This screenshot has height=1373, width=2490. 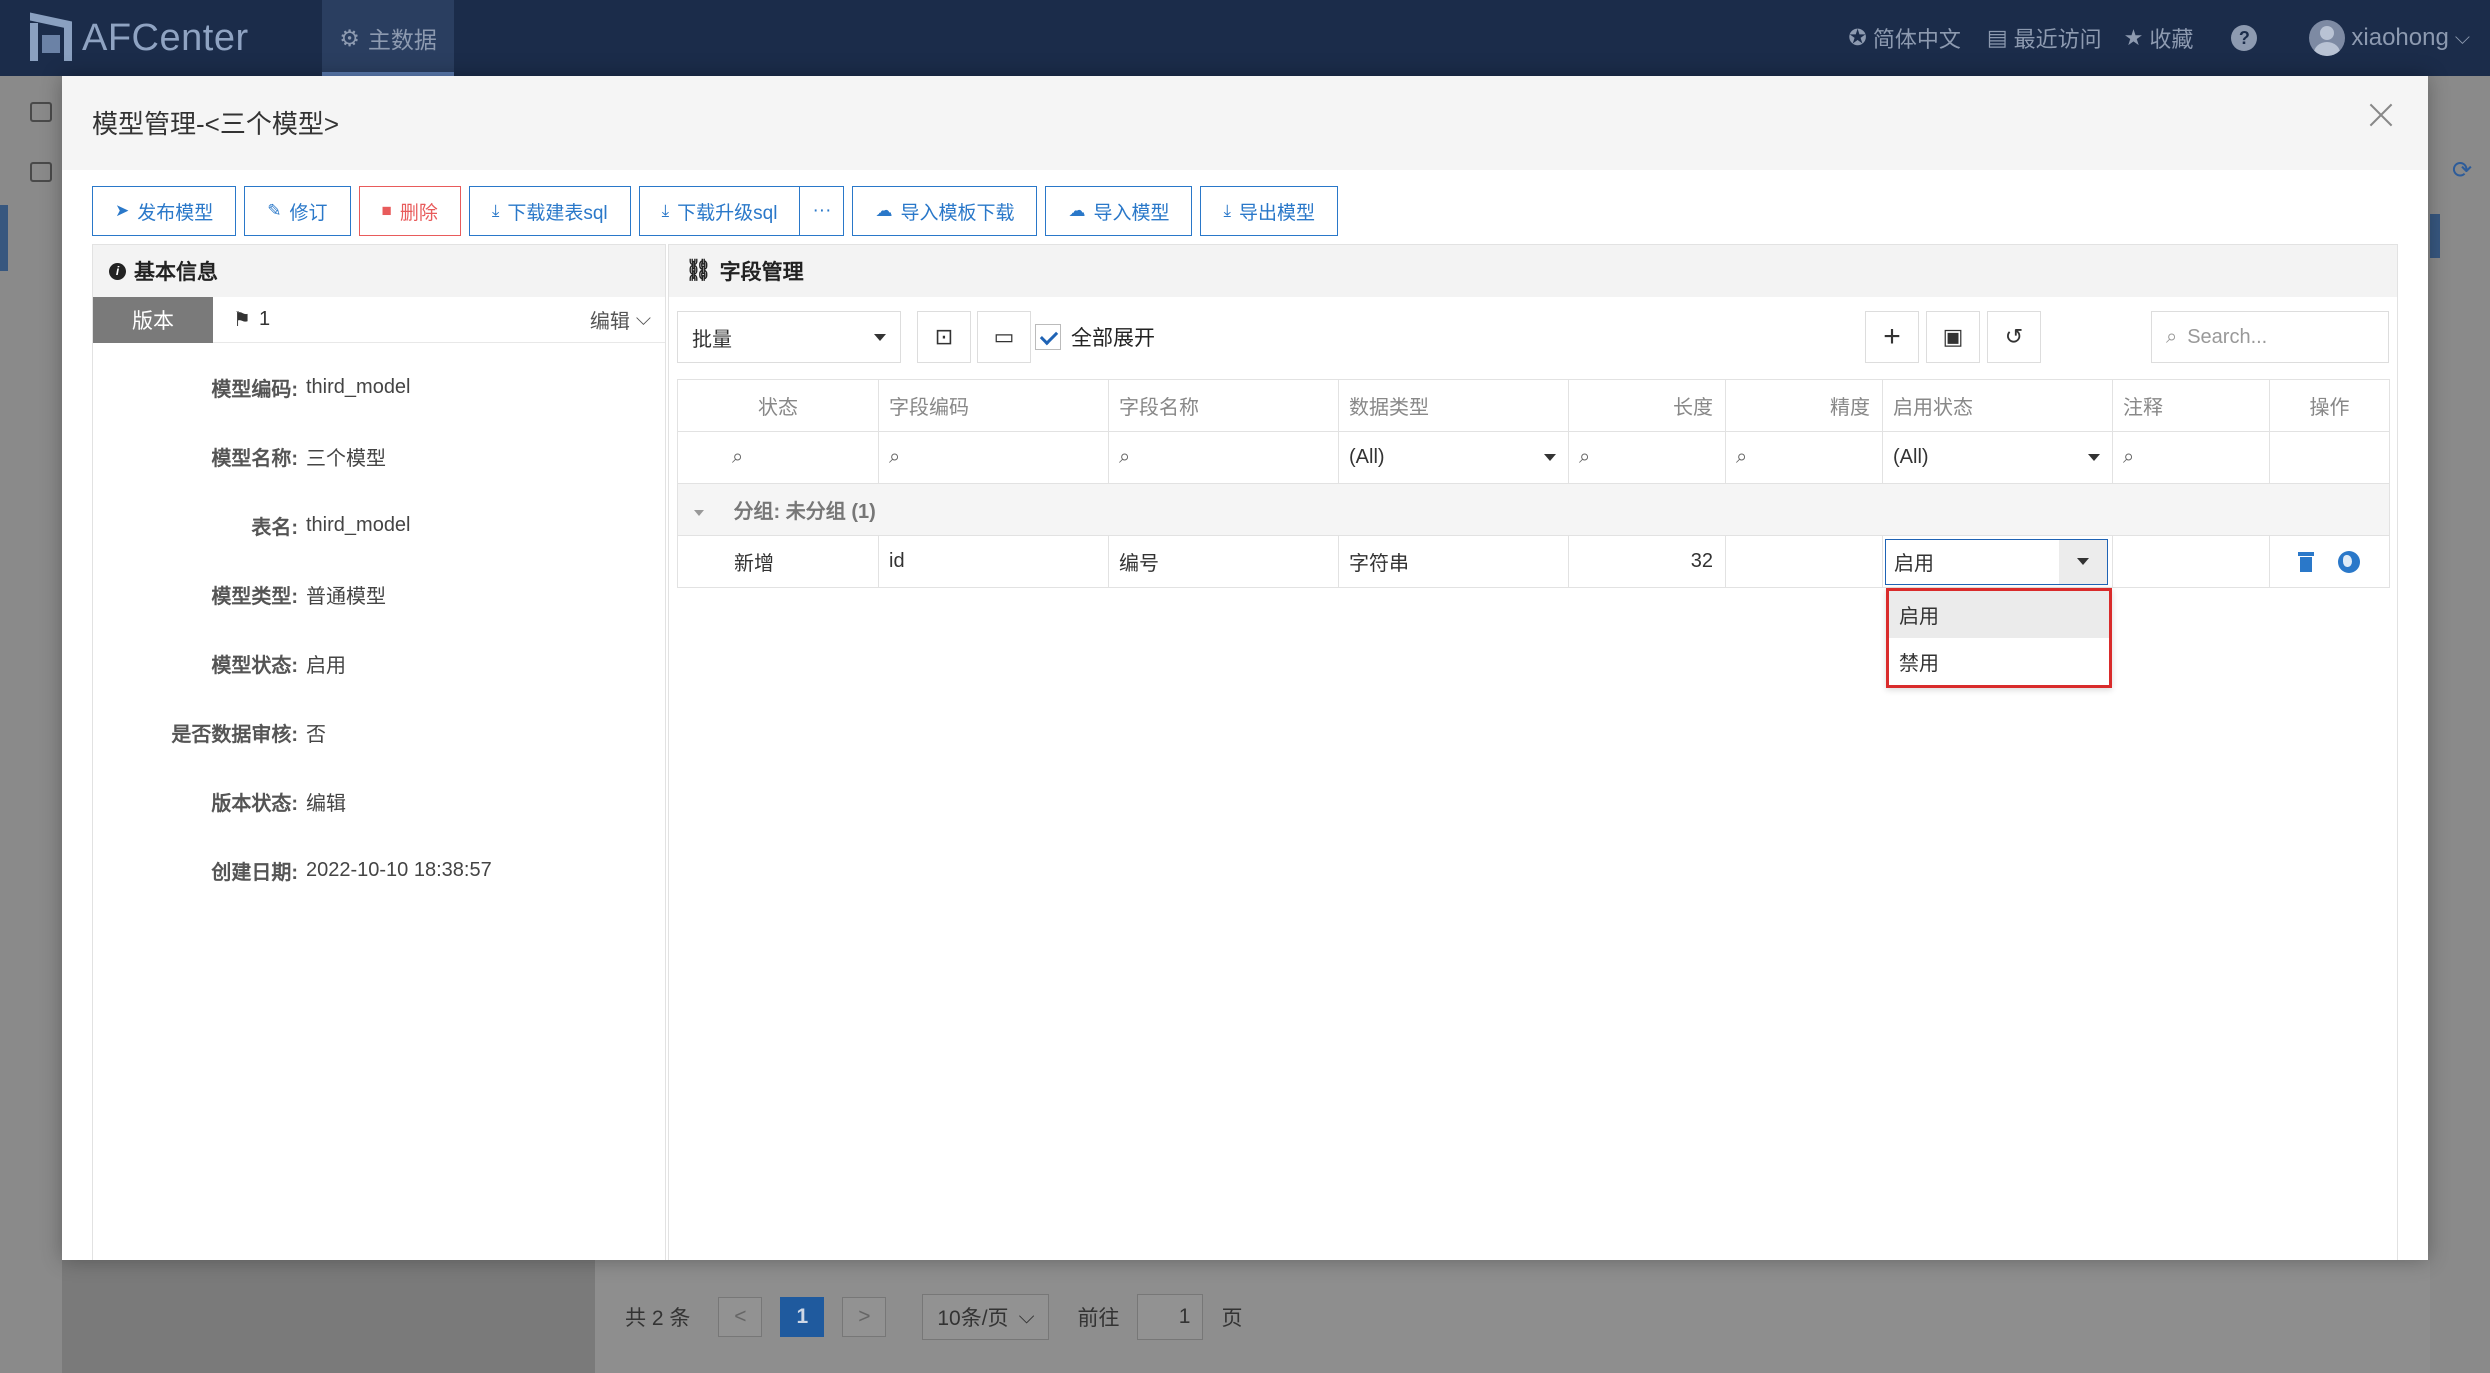 What do you see at coordinates (1223, 405) in the screenshot?
I see `col-field-name: 字段名称` at bounding box center [1223, 405].